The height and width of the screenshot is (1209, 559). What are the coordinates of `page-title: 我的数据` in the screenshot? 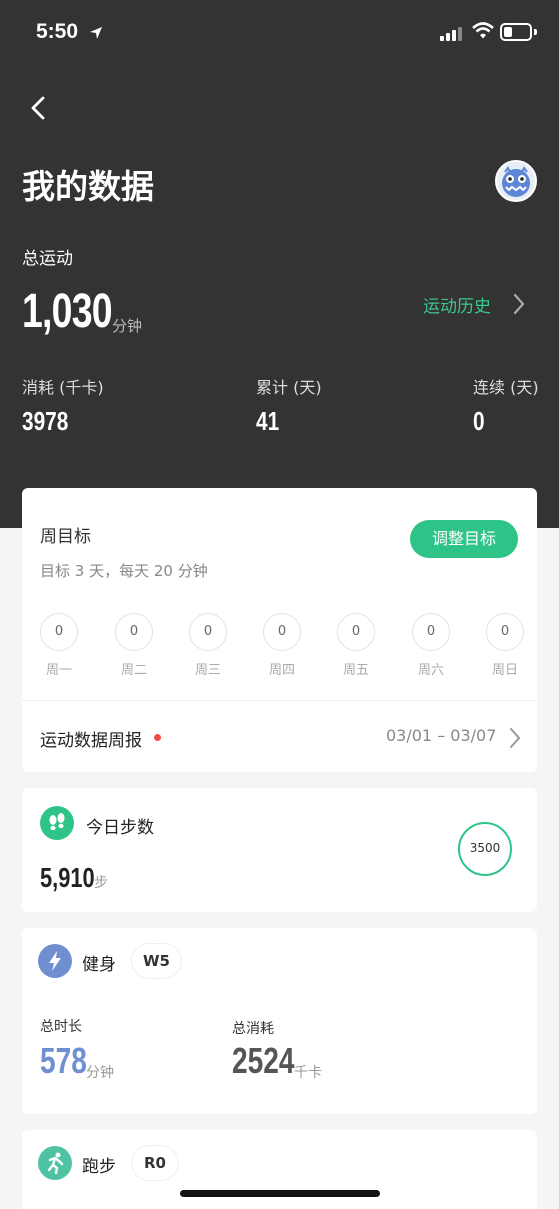 It's located at (88, 186).